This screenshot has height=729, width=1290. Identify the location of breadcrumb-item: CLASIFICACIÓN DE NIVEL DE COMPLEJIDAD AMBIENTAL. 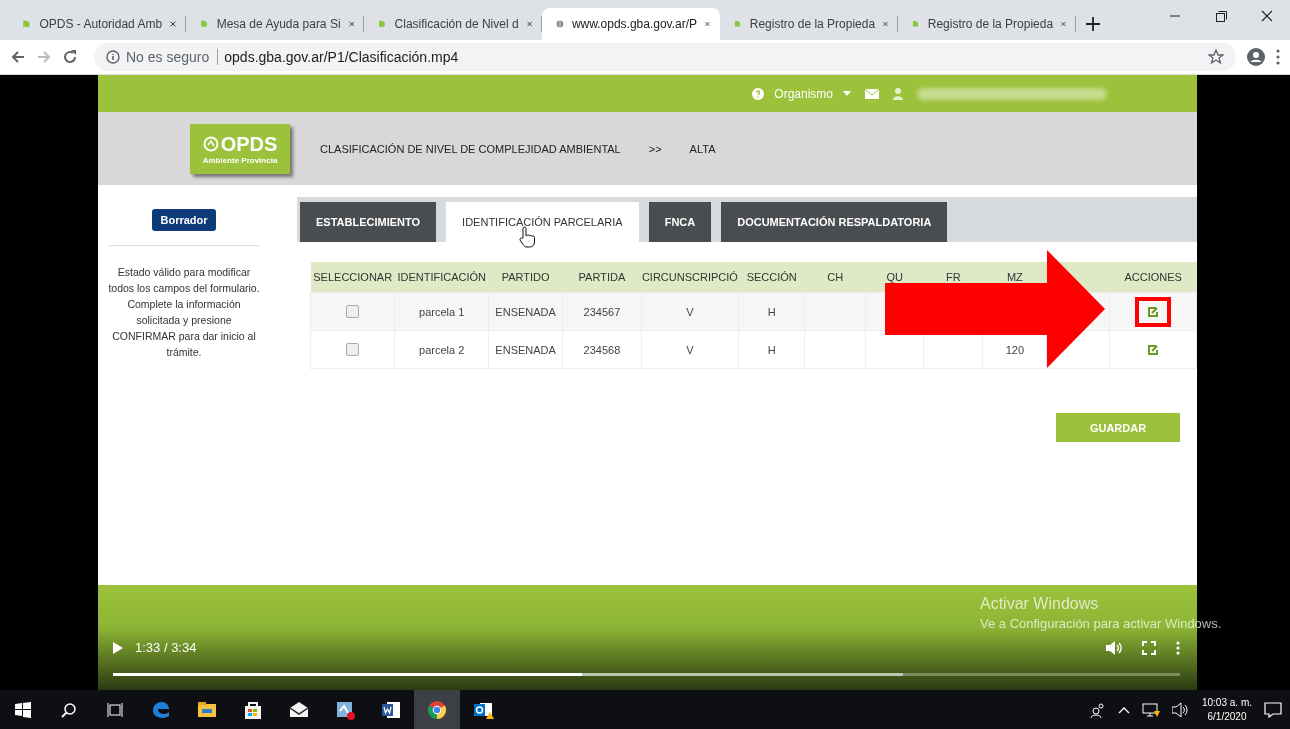
(470, 148).